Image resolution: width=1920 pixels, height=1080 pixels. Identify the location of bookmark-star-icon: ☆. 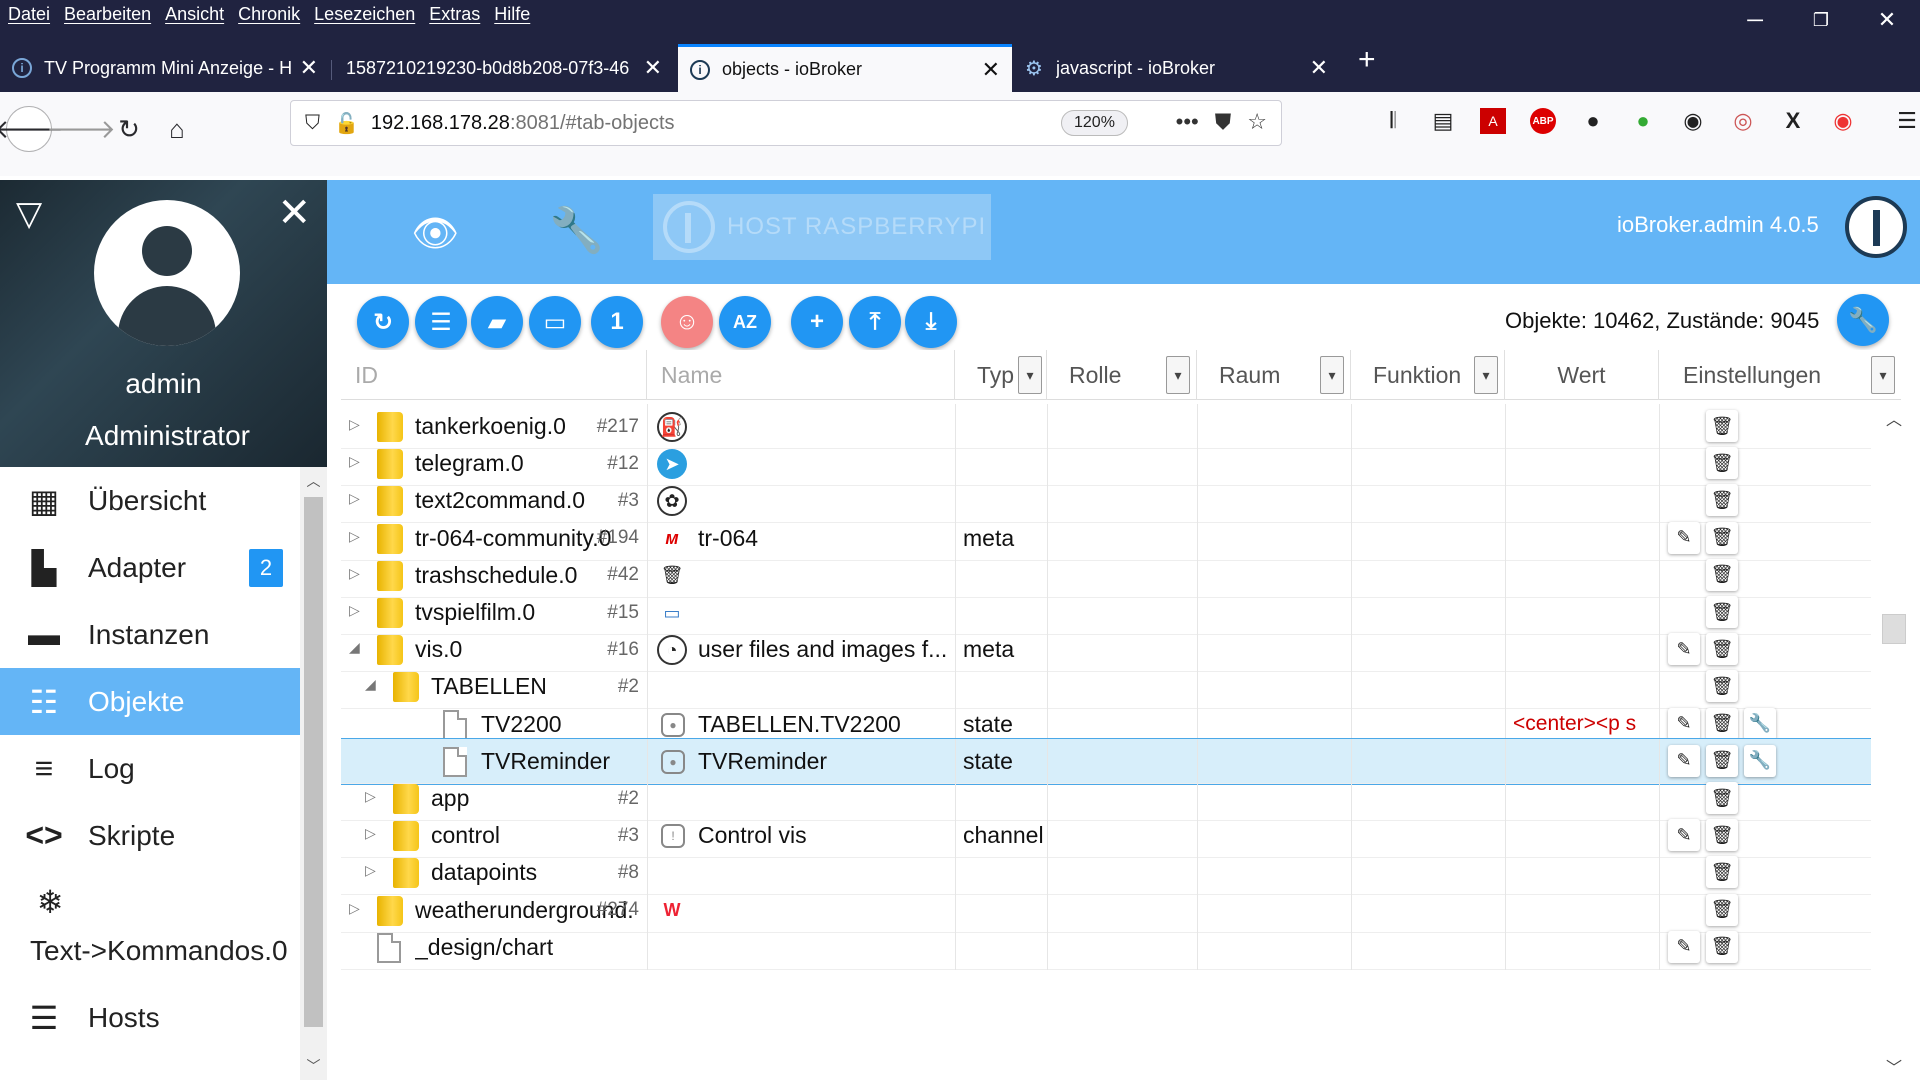
(1257, 122).